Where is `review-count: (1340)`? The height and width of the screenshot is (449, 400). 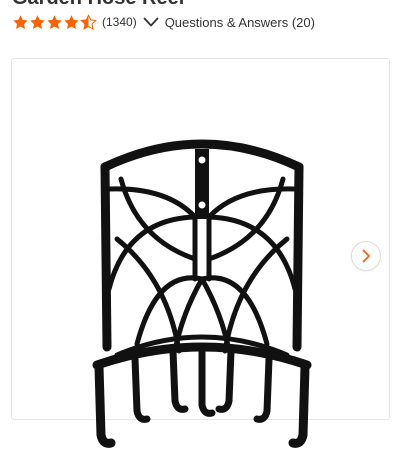
review-count: (1340) is located at coordinates (119, 22).